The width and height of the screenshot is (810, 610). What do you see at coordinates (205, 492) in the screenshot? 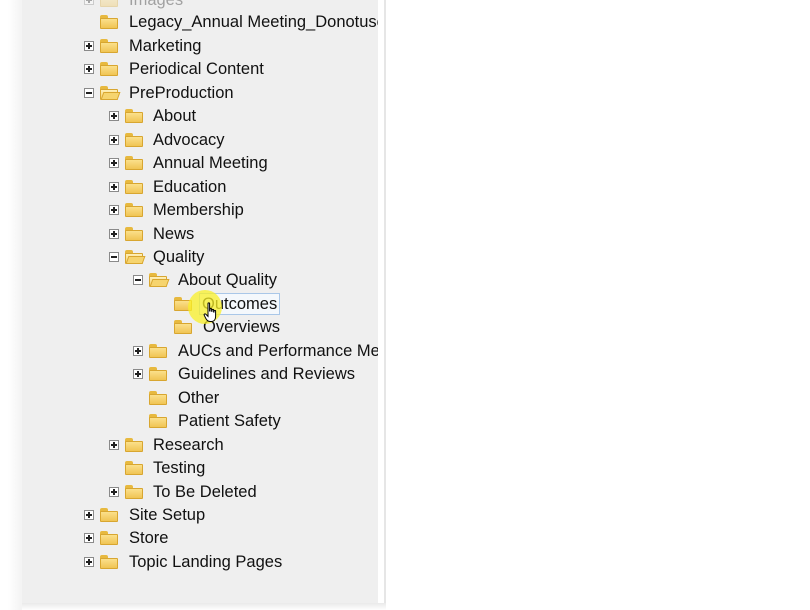
I see `tree-node-label: To Be Deleted` at bounding box center [205, 492].